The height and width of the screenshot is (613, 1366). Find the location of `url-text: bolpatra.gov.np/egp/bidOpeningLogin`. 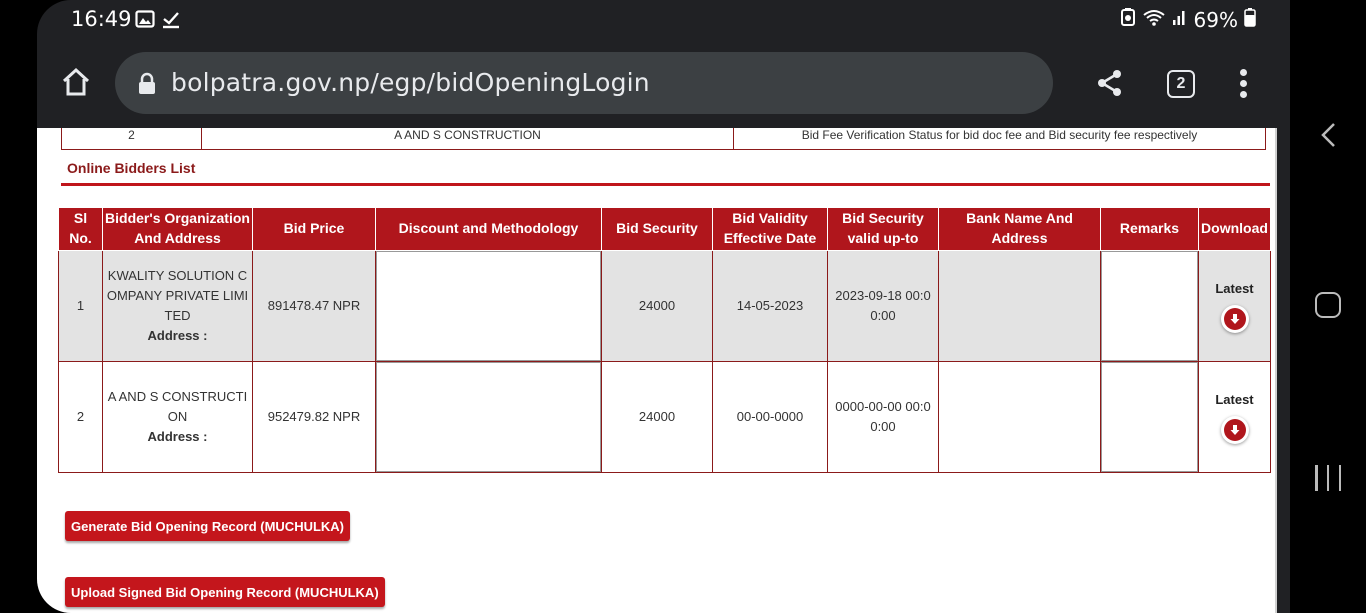

url-text: bolpatra.gov.np/egp/bidOpeningLogin is located at coordinates (410, 82).